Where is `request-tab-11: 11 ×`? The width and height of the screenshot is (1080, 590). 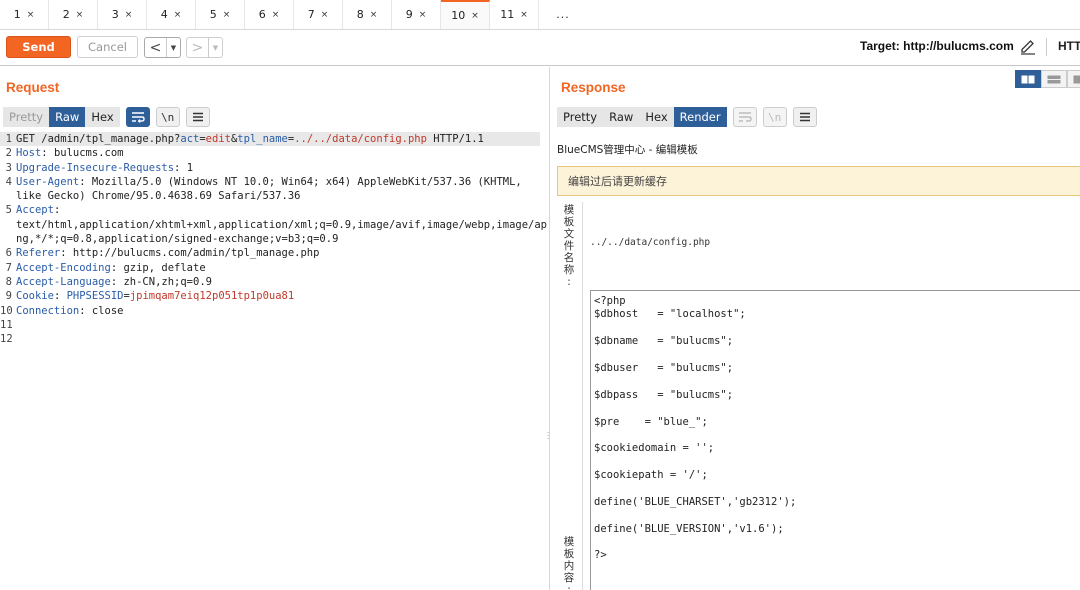 request-tab-11: 11 × is located at coordinates (514, 14).